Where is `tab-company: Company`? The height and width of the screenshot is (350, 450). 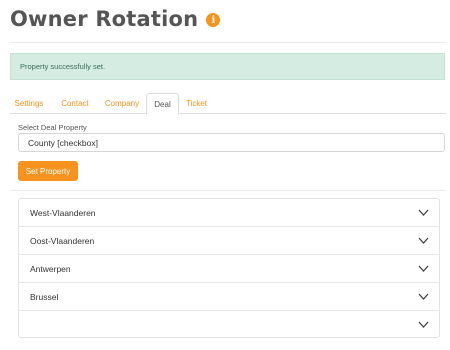
tab-company: Company is located at coordinates (122, 103).